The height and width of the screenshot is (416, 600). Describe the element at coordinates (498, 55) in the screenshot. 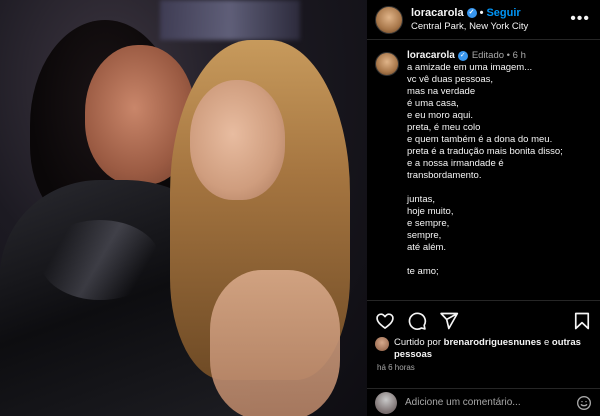

I see `caption-edited-label: Editado • 6 h` at that location.